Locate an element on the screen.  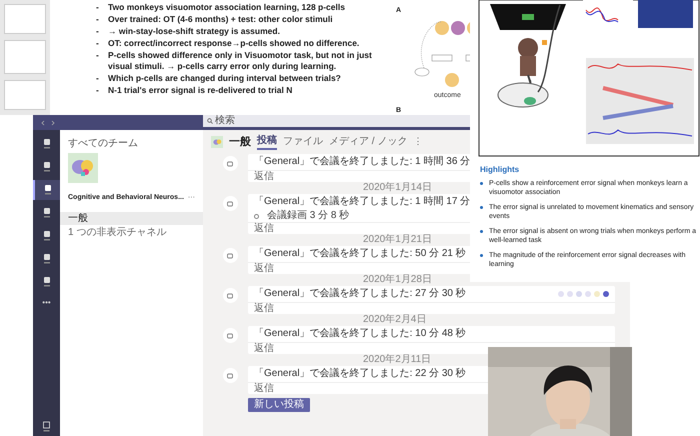
post-text: 「General」で会議を終了しました: 10 分 48 秒 is located at coordinates (360, 334).